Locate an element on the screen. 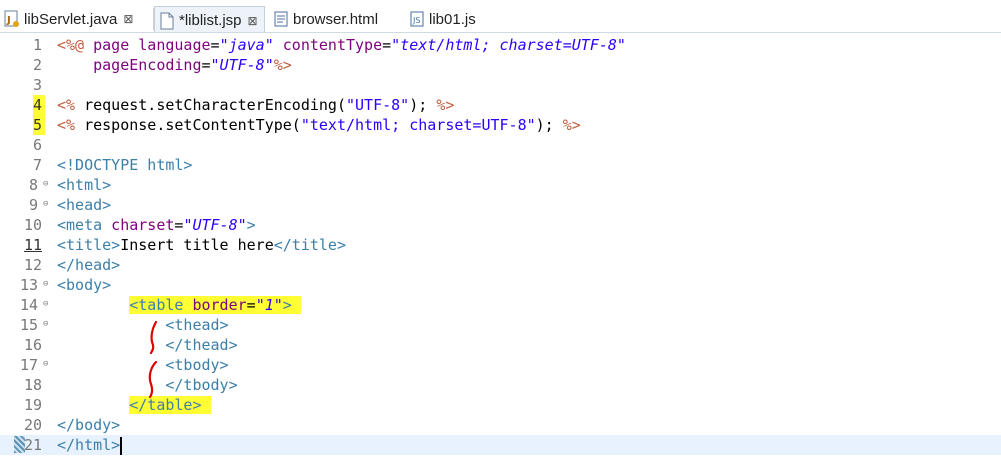  tab-liblist-jsp: *liblist.jsp ⊠ is located at coordinates (209, 20).